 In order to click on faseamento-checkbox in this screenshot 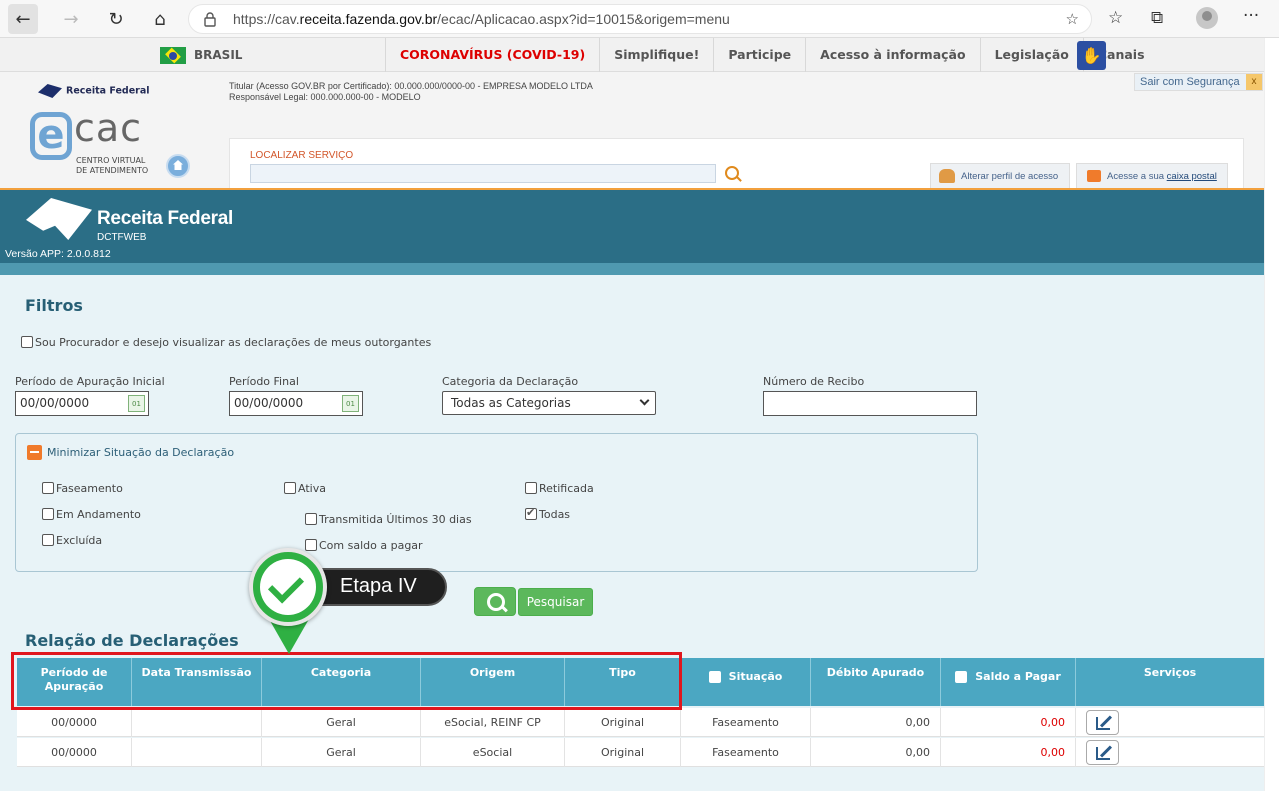, I will do `click(48, 488)`.